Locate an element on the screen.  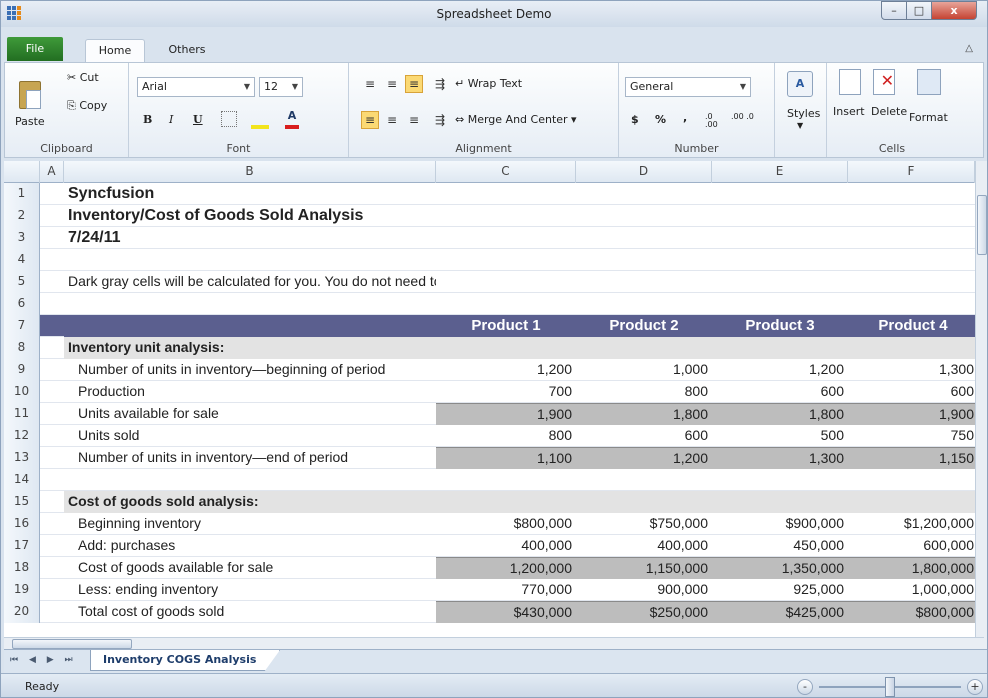
cell-b: Cost of goods available for sale is located at coordinates (250, 568).